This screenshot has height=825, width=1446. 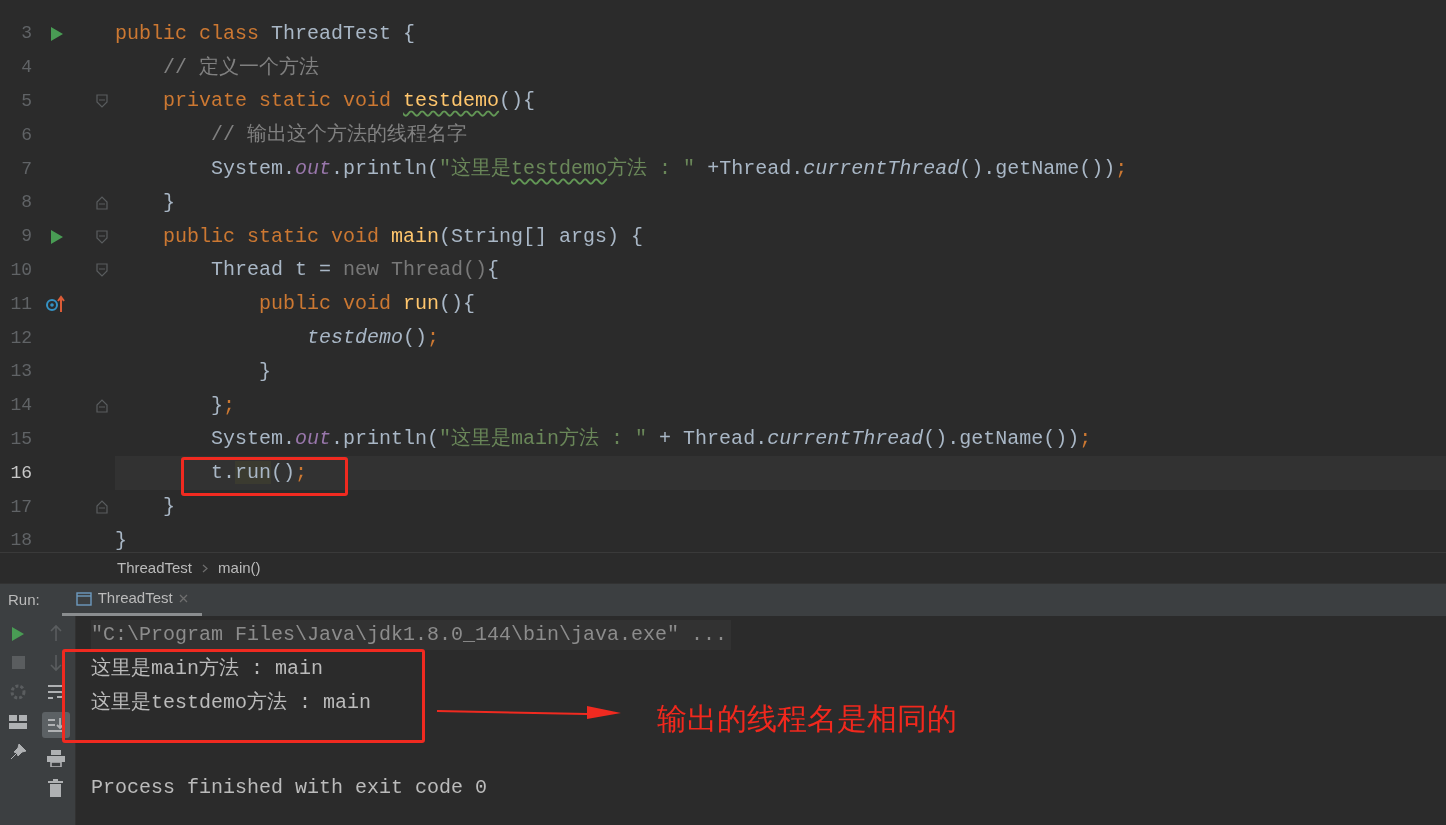 I want to click on code-line: Thread t = new Thread(){, so click(x=355, y=270).